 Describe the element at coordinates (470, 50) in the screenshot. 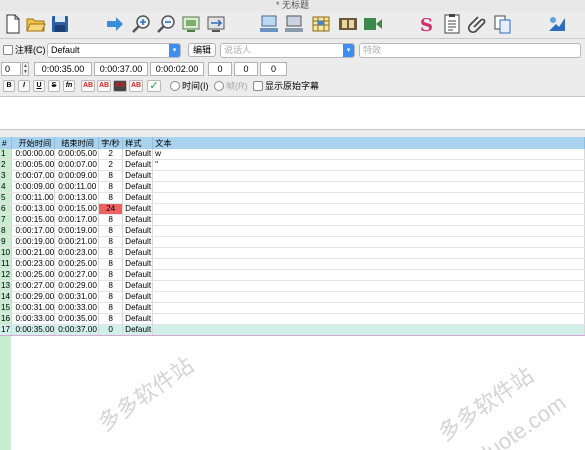

I see `effect-input: 特效` at that location.